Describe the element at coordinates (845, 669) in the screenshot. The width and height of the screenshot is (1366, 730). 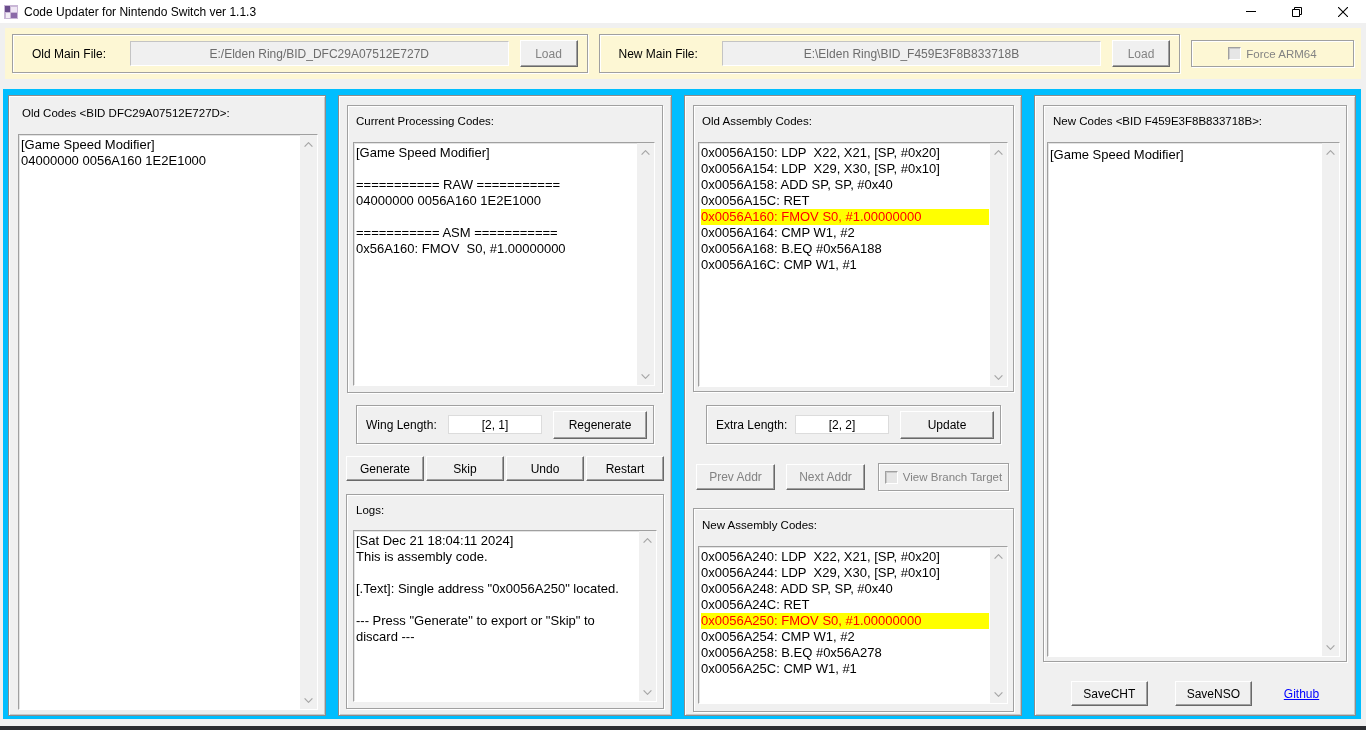
I see `code-line: 0x0056A25C: CMP W1, #1` at that location.